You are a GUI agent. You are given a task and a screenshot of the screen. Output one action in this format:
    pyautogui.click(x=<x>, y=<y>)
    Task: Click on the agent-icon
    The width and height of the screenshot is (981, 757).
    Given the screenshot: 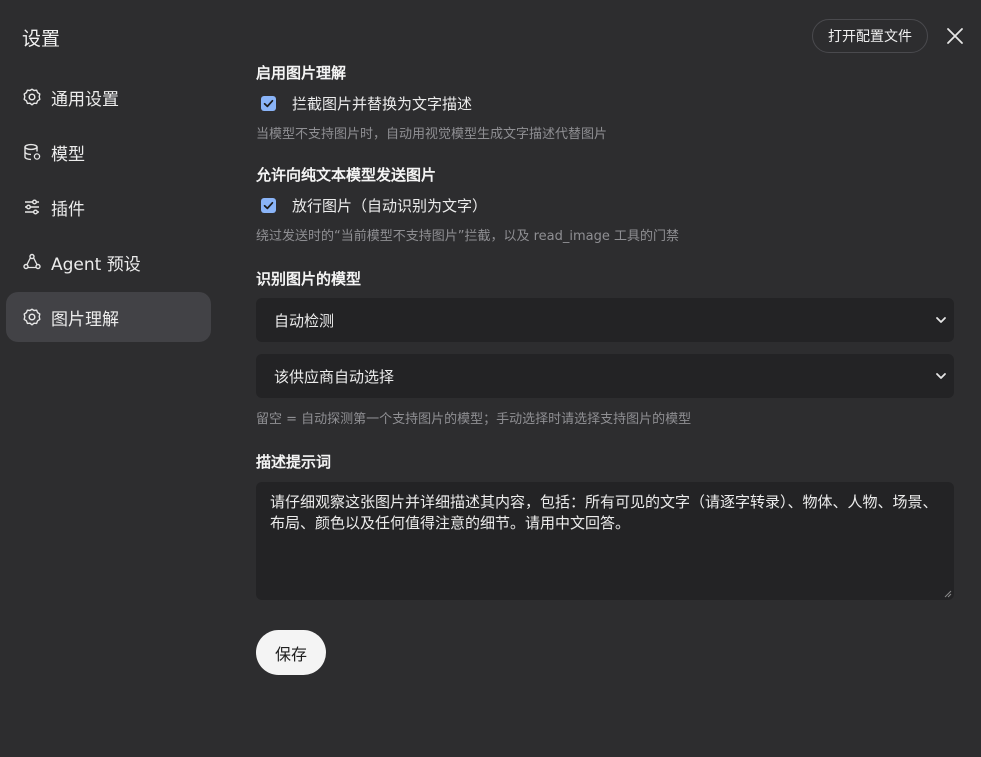 What is the action you would take?
    pyautogui.click(x=32, y=262)
    